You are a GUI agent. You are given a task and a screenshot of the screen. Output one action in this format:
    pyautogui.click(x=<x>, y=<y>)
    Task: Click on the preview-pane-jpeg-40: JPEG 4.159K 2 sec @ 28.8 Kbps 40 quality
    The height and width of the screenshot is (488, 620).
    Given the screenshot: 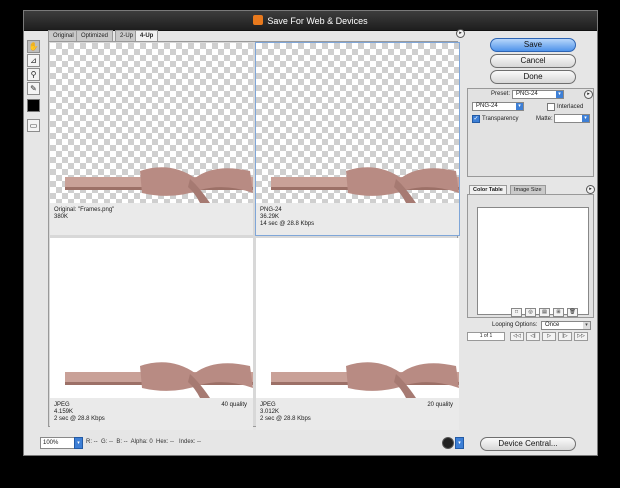 What is the action you would take?
    pyautogui.click(x=151, y=334)
    